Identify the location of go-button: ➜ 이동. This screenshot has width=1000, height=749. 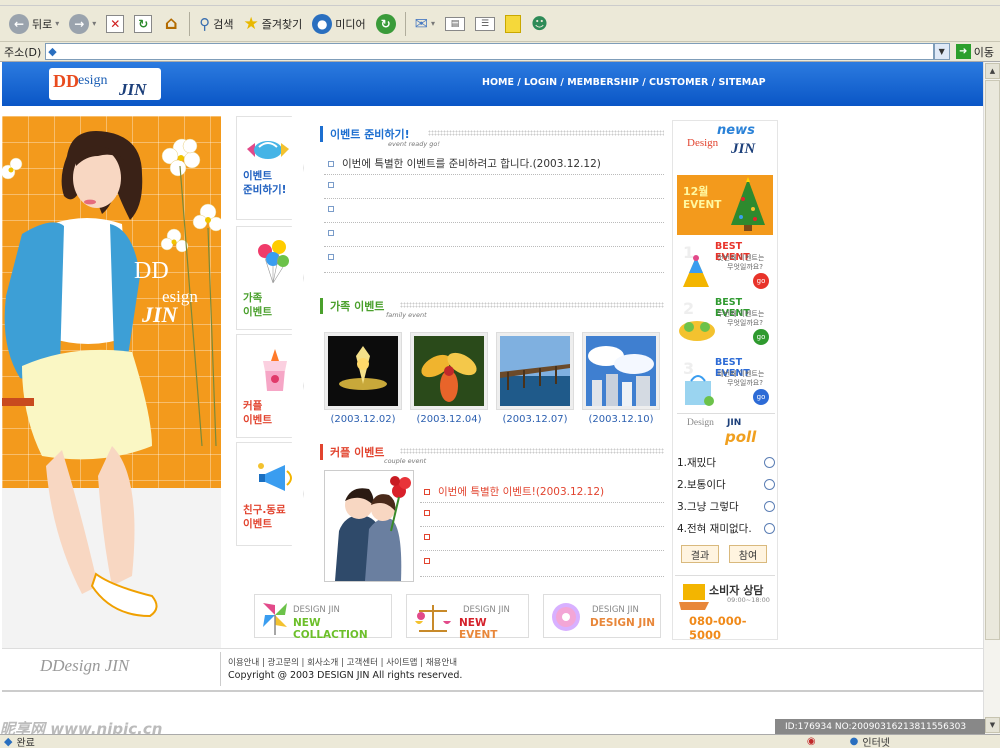
(975, 52).